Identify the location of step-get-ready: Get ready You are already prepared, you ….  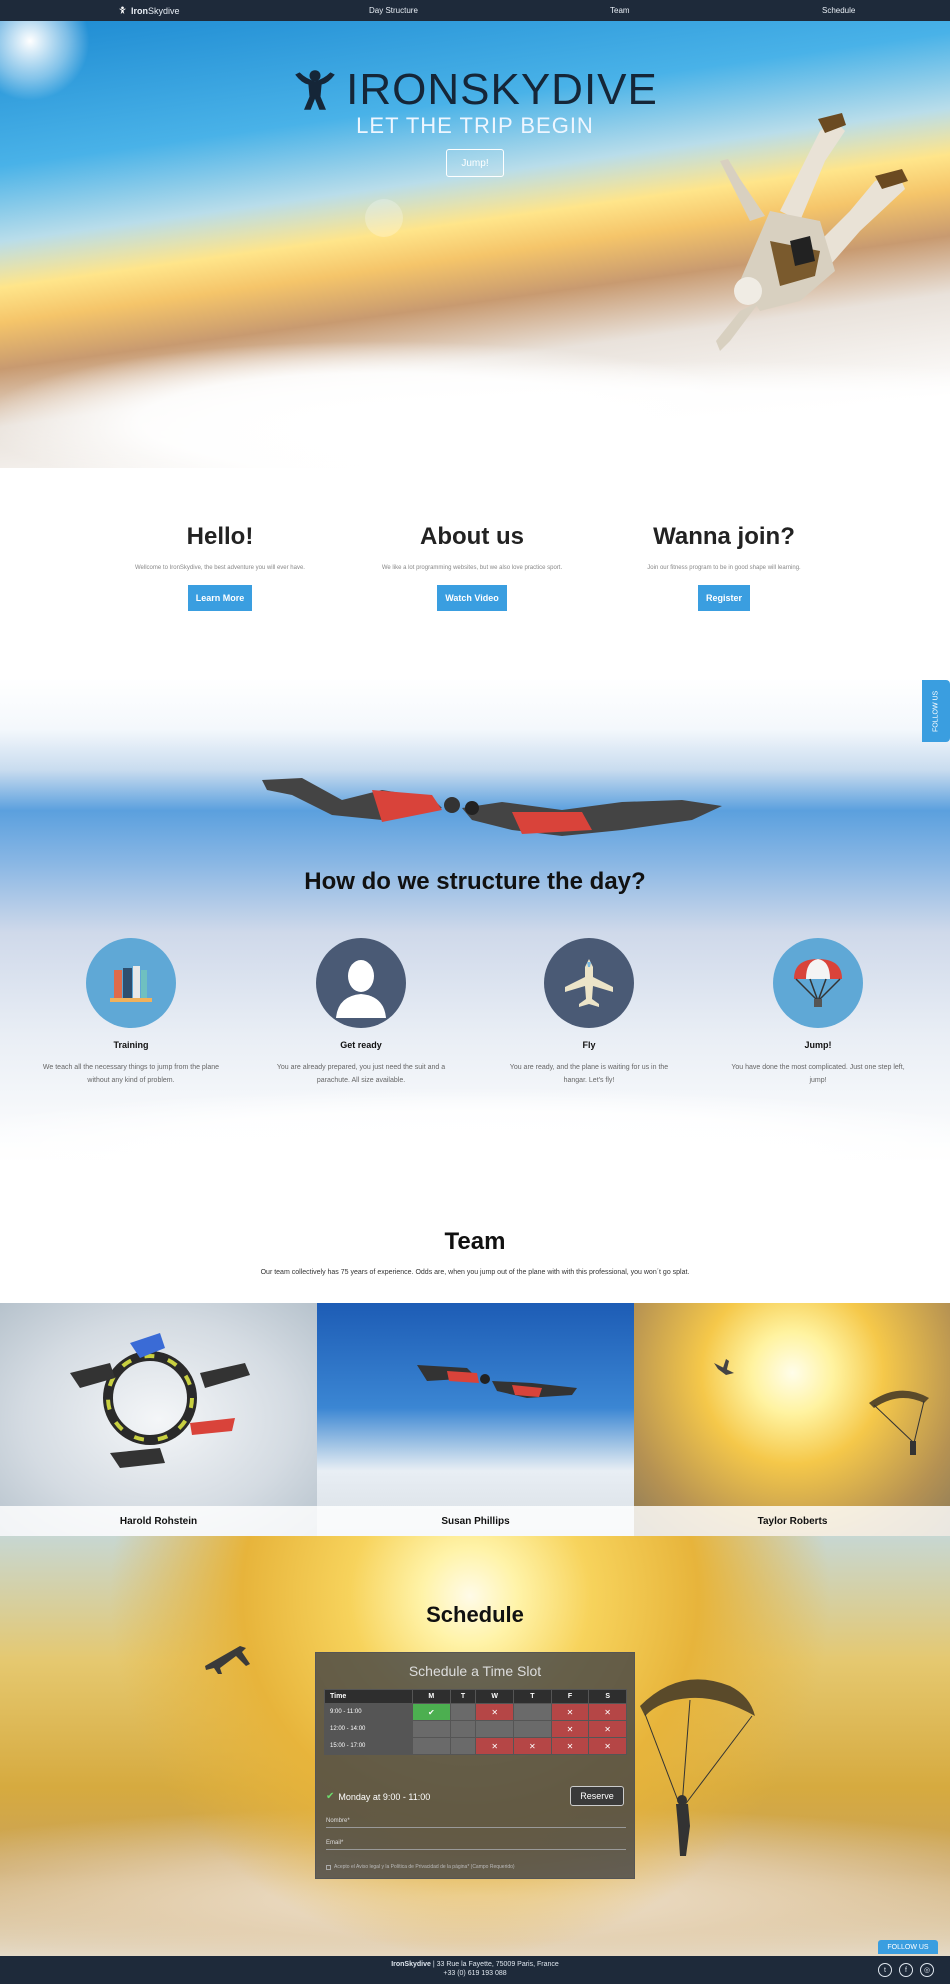
(361, 1012).